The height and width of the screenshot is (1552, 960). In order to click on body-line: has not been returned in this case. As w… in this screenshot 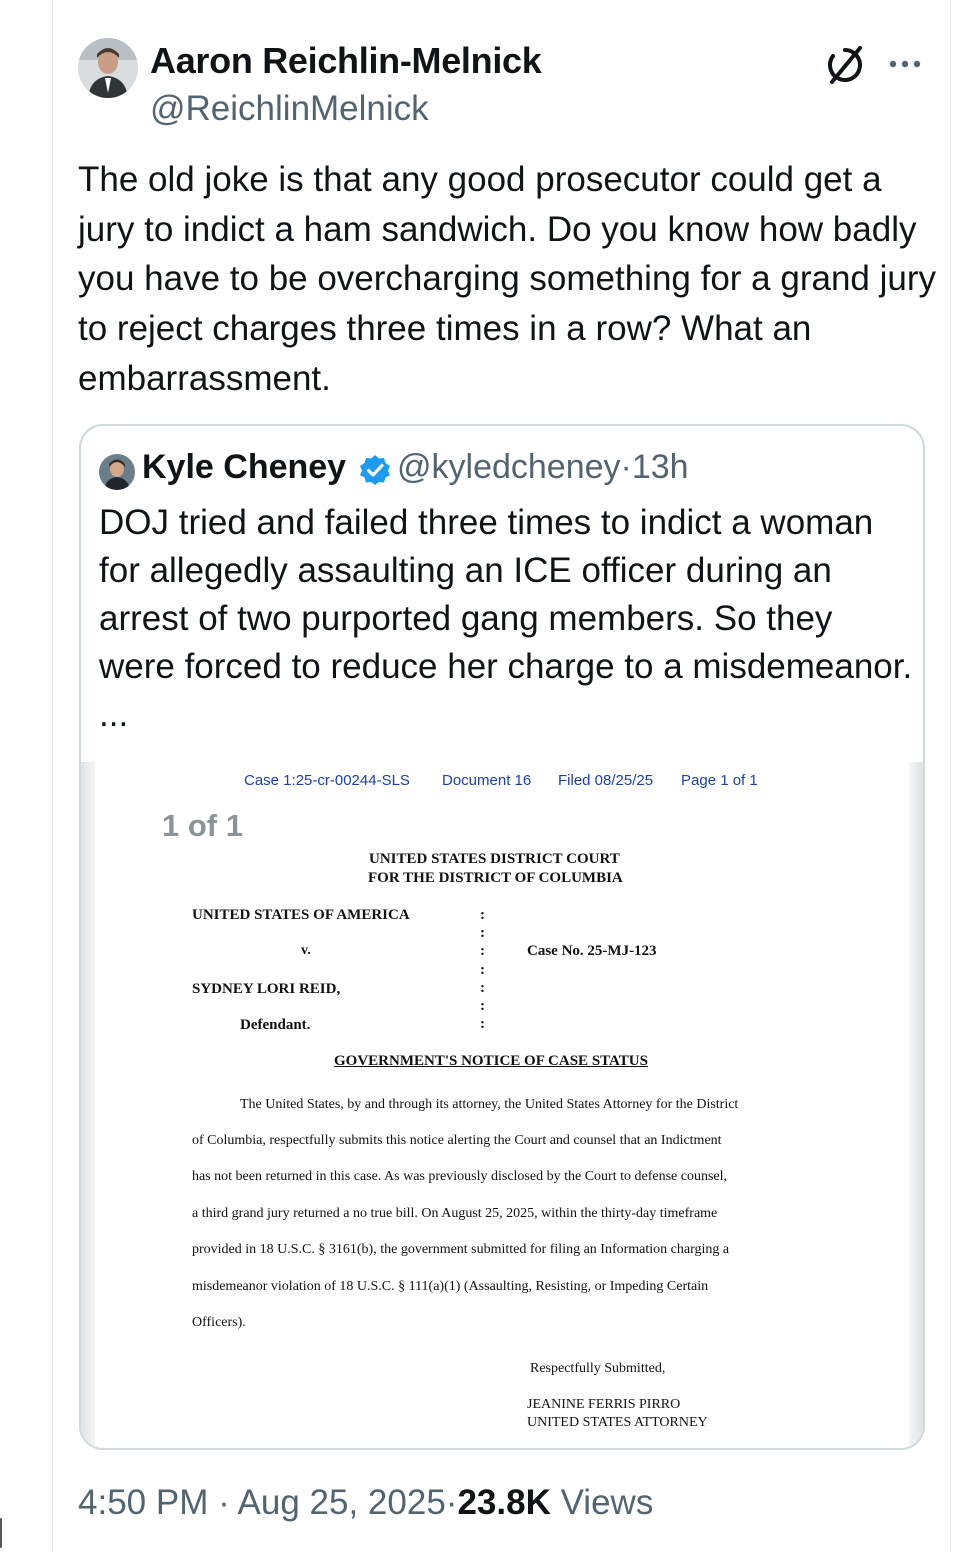, I will do `click(459, 1176)`.